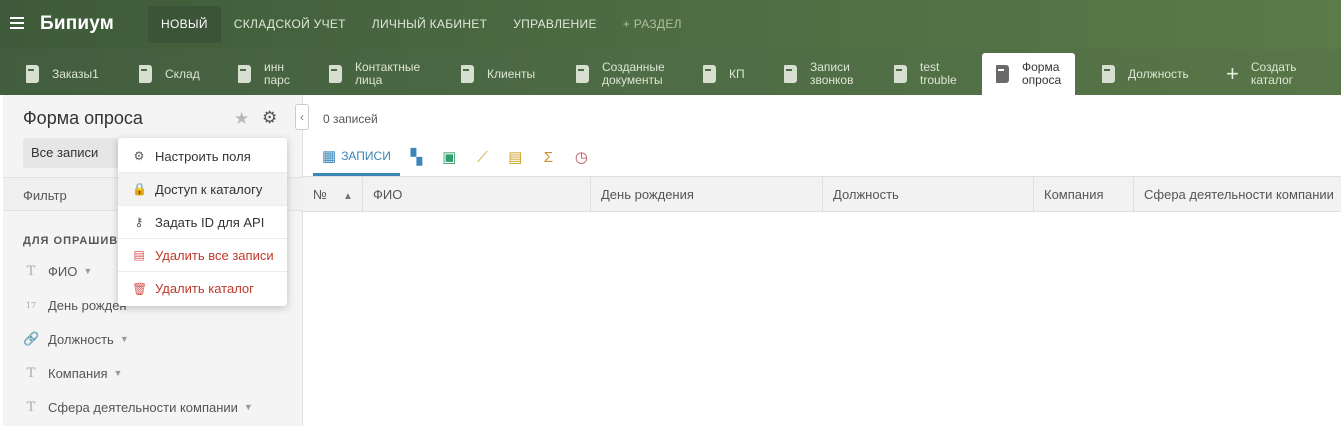 Image resolution: width=1341 pixels, height=426 pixels. Describe the element at coordinates (77, 24) in the screenshot. I see `brand-logo: Бипиум` at that location.